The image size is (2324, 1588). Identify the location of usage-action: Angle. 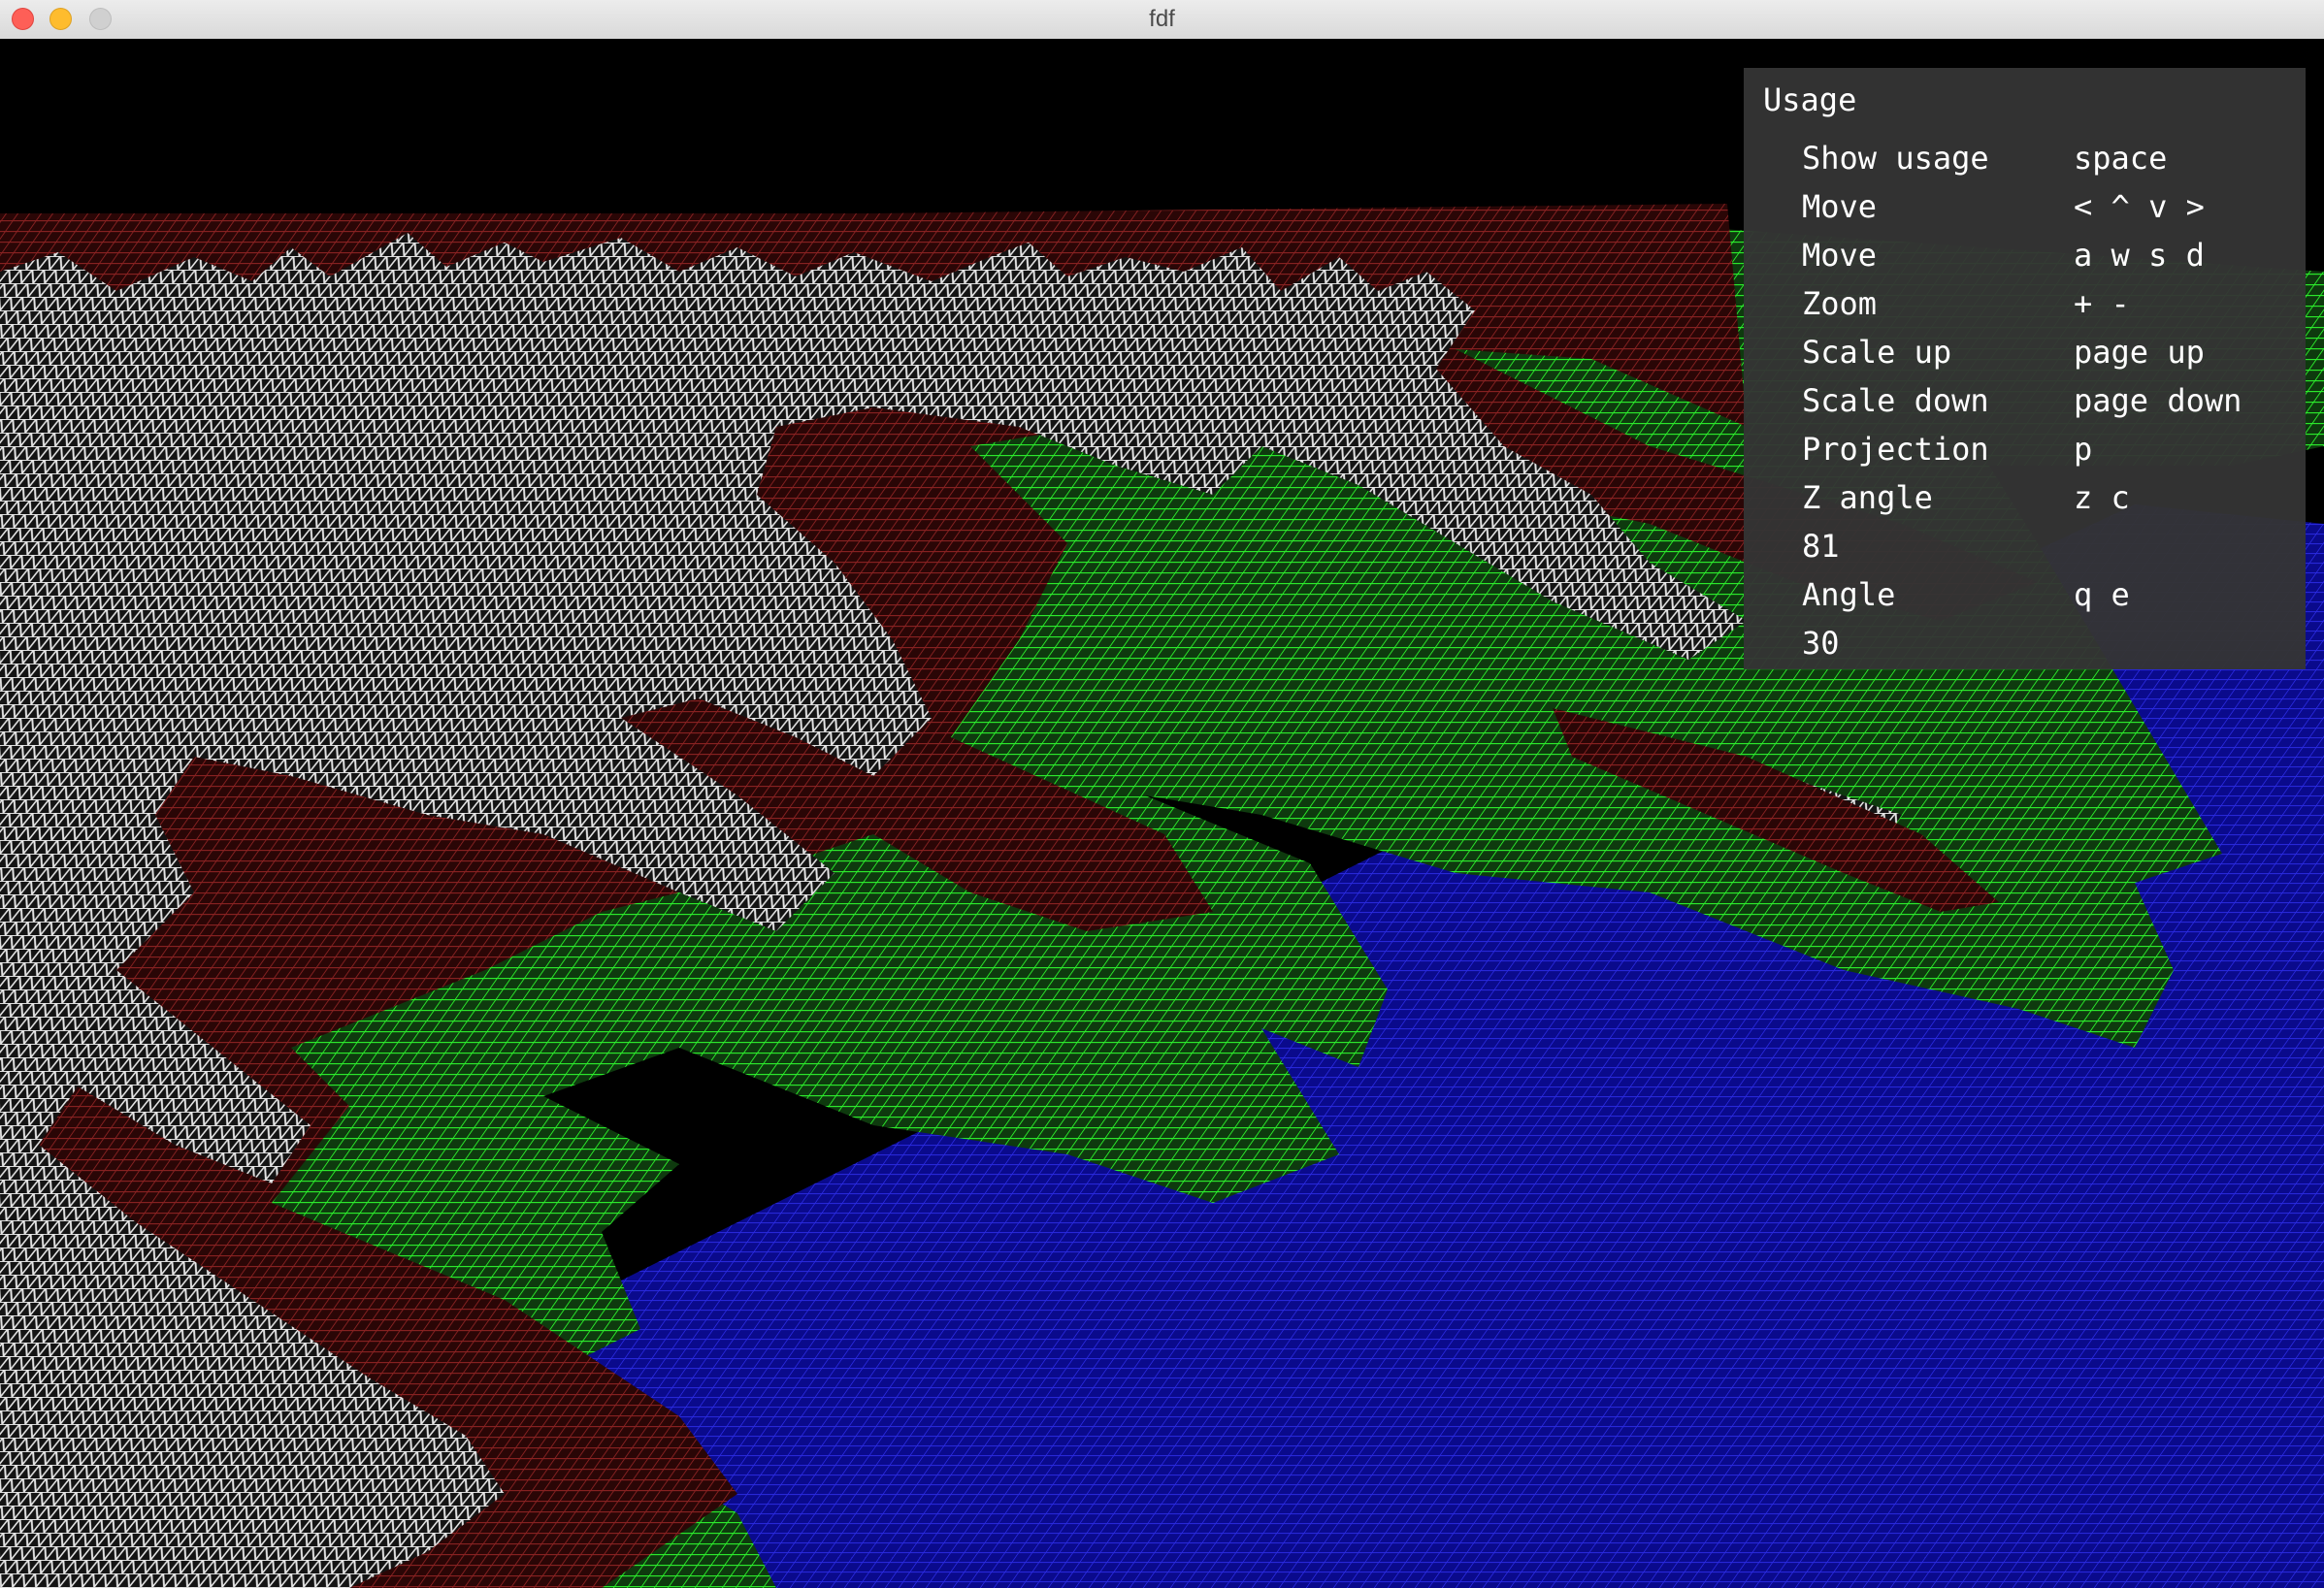
(1849, 594).